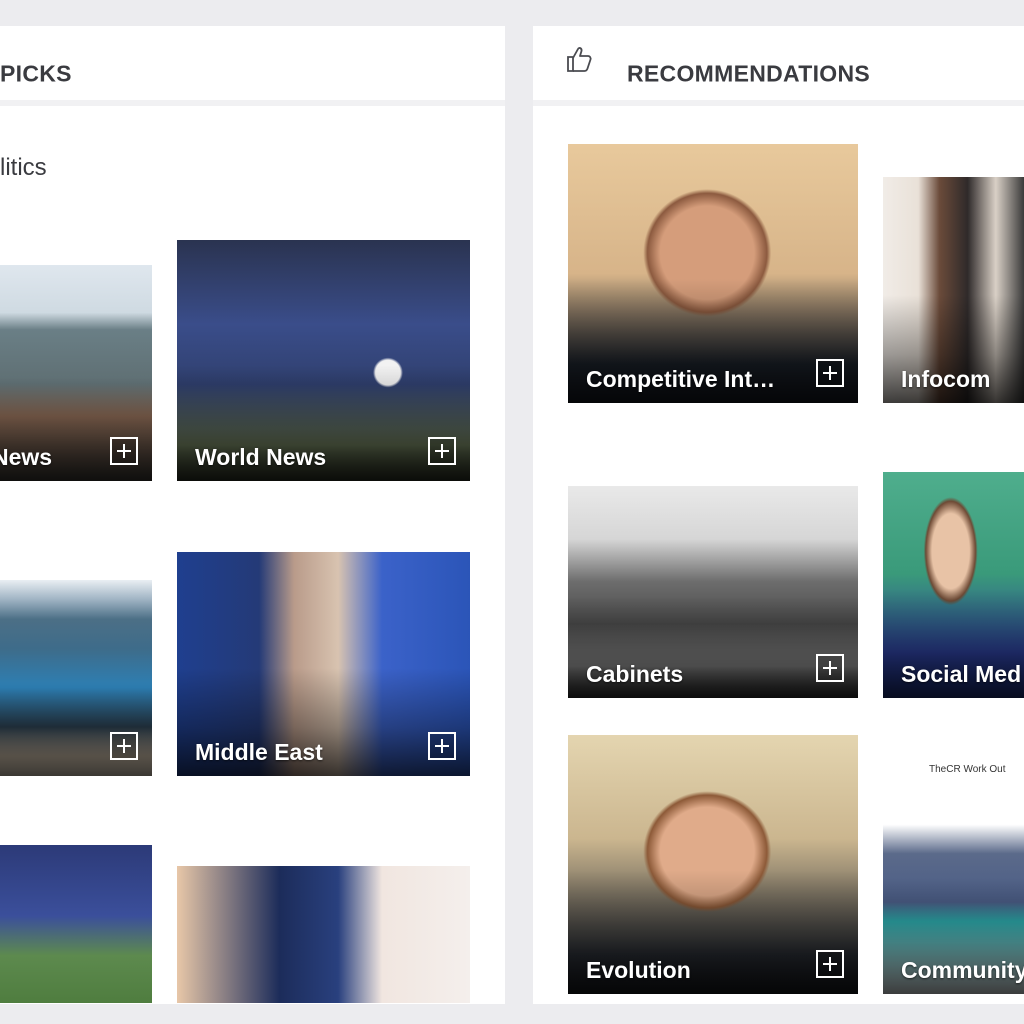 The image size is (1024, 1024). I want to click on recommendation-tile: TheCR Work Out Community, so click(953, 873).